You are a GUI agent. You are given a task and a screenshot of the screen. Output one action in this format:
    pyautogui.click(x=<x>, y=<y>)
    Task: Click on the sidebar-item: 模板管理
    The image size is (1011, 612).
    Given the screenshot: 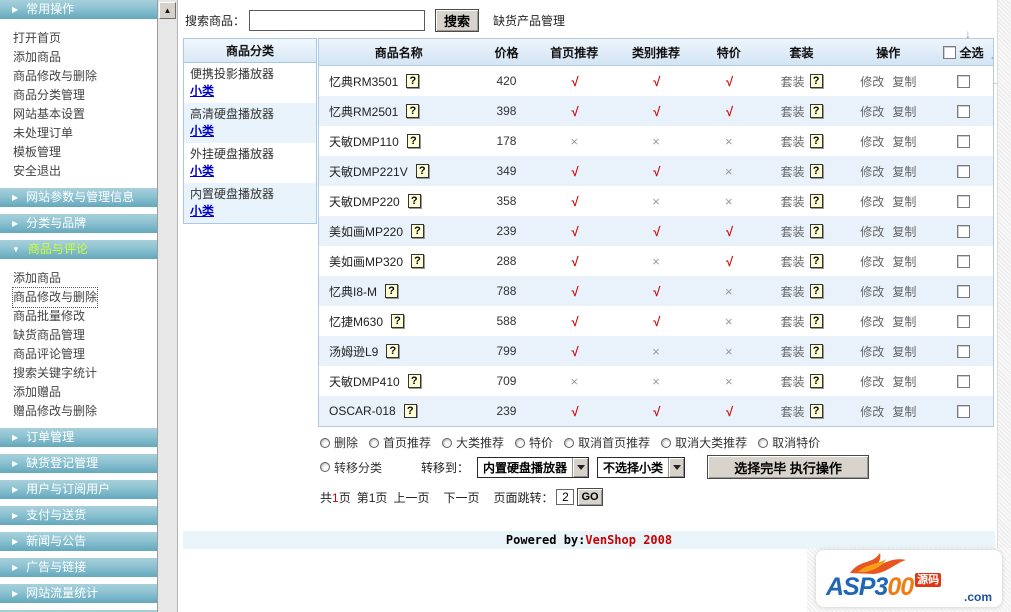 What is the action you would take?
    pyautogui.click(x=37, y=152)
    